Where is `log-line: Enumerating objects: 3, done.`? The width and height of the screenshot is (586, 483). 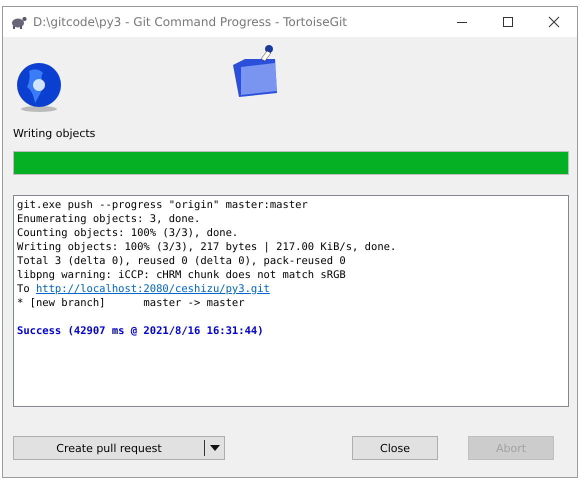
log-line: Enumerating objects: 3, done. is located at coordinates (109, 219).